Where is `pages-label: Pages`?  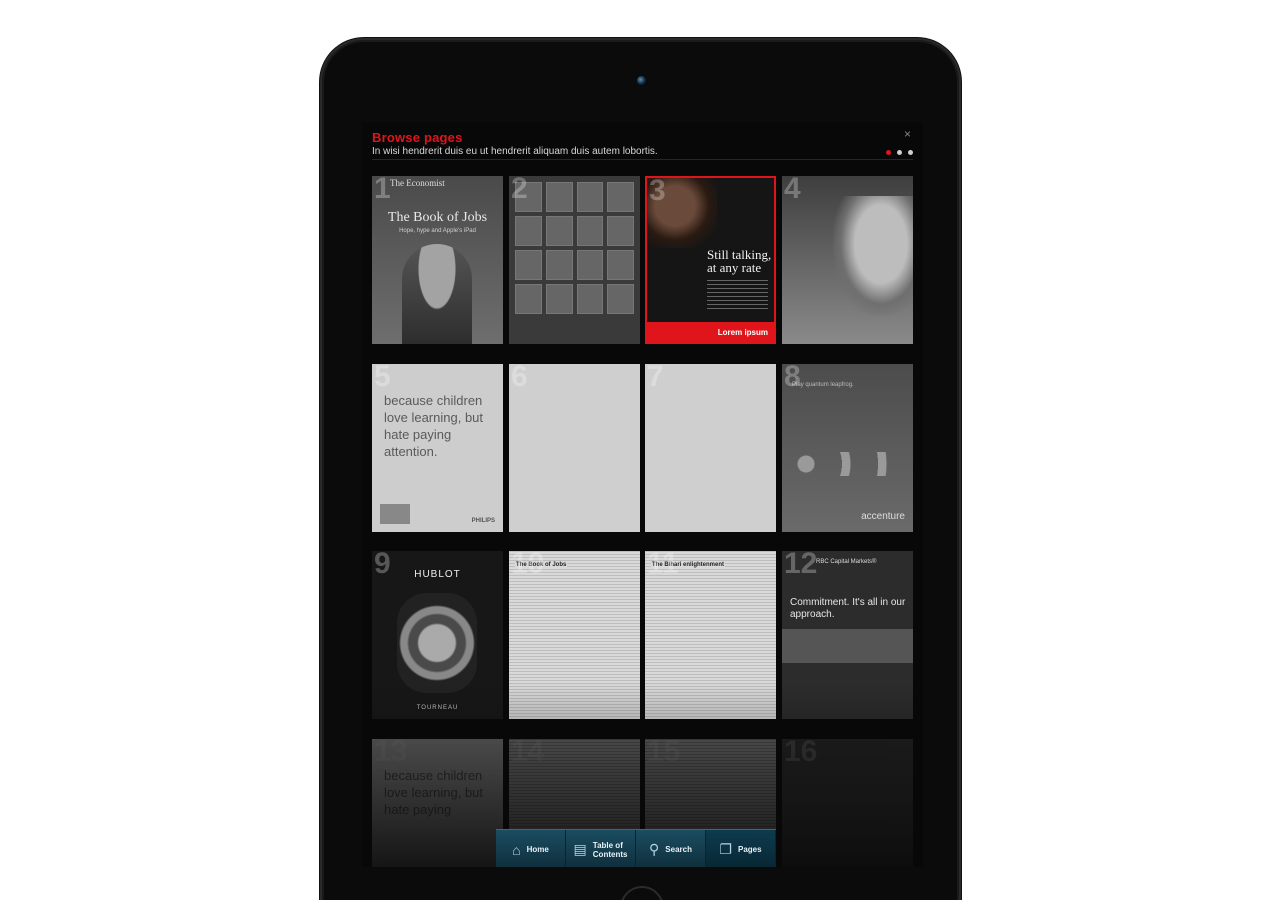
pages-label: Pages is located at coordinates (749, 849).